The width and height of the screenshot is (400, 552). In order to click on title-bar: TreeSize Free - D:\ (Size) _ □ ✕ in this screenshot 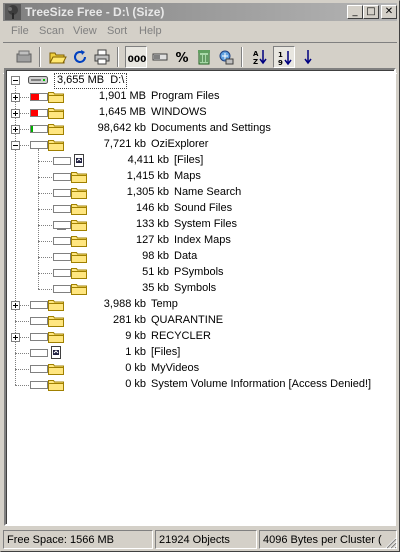, I will do `click(200, 12)`.